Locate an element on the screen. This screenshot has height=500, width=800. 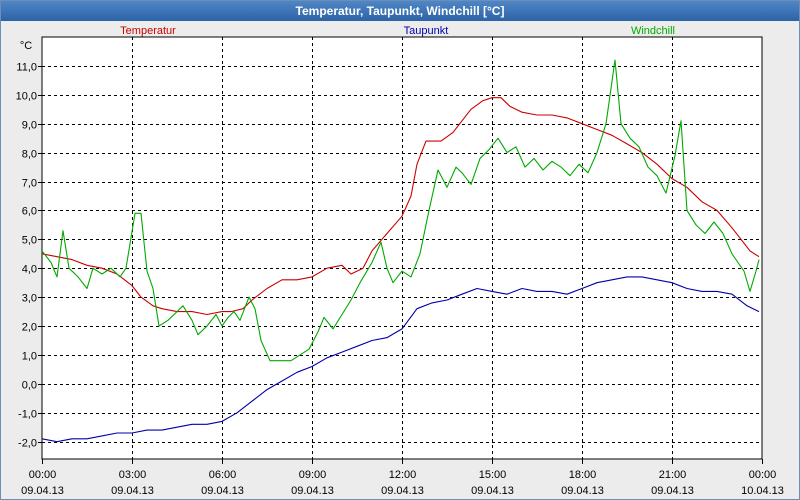
x-tick-time: 09:00 is located at coordinates (313, 475).